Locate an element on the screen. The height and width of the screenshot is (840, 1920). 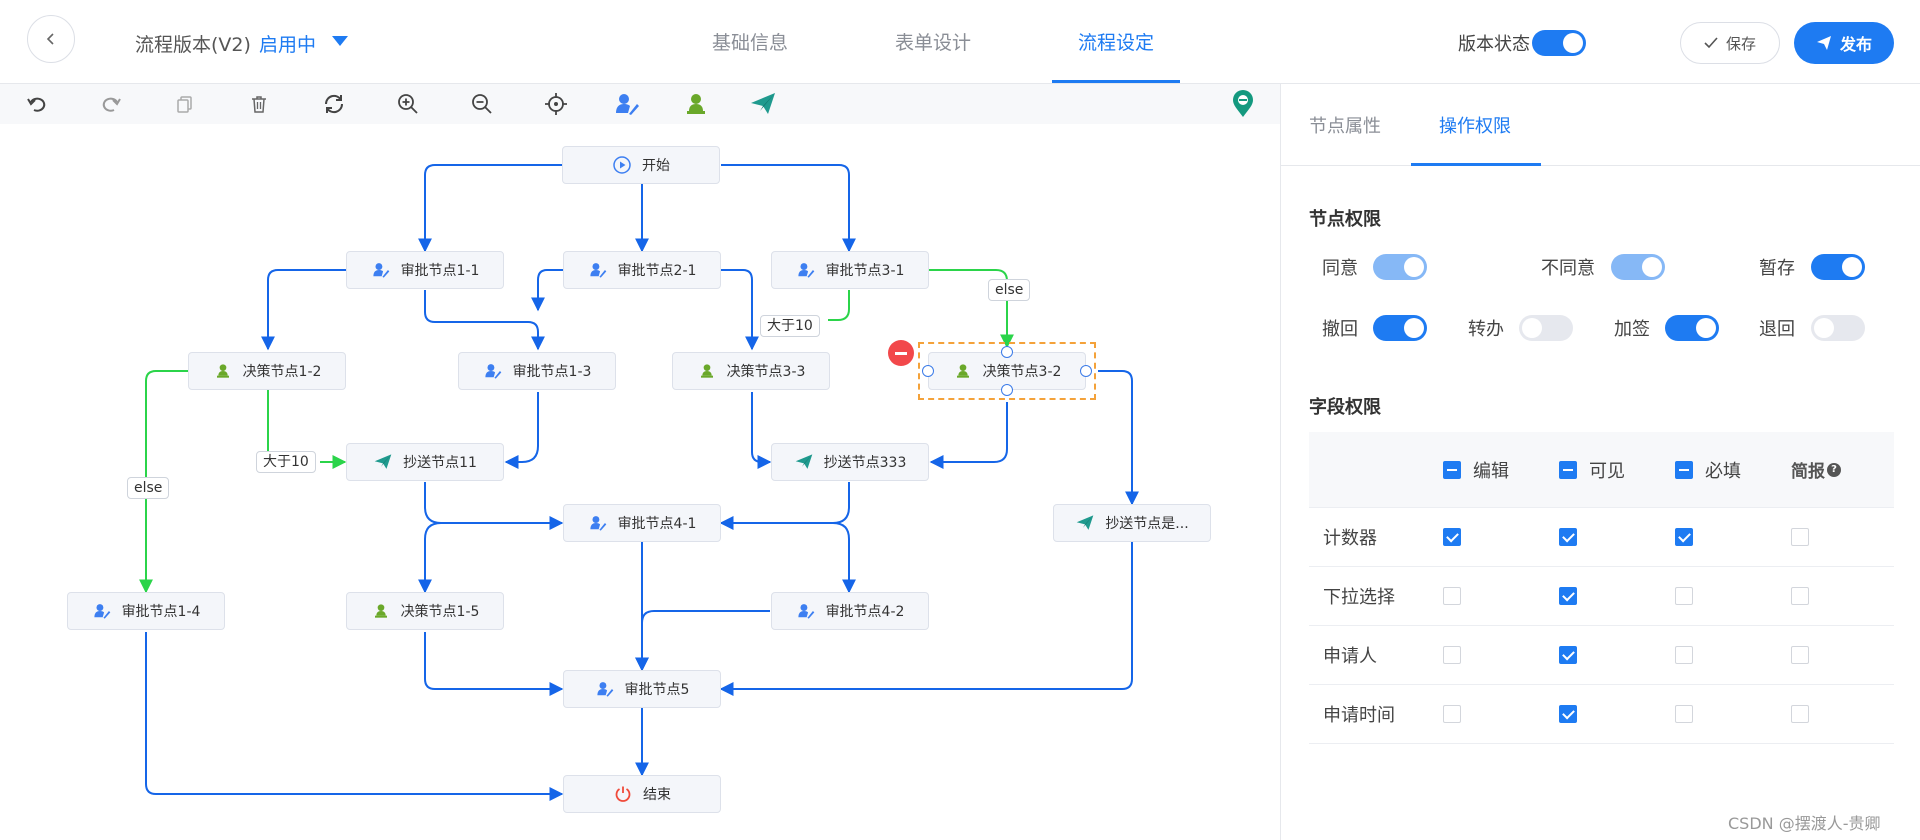
question-icon: ? is located at coordinates (1834, 469).